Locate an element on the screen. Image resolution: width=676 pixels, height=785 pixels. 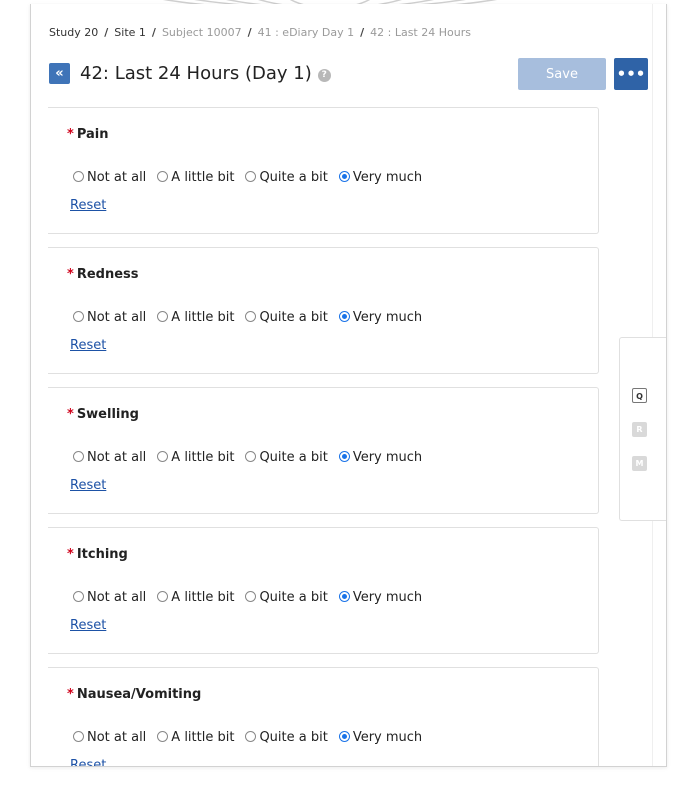
side-rail: Q R M is located at coordinates (642, 429).